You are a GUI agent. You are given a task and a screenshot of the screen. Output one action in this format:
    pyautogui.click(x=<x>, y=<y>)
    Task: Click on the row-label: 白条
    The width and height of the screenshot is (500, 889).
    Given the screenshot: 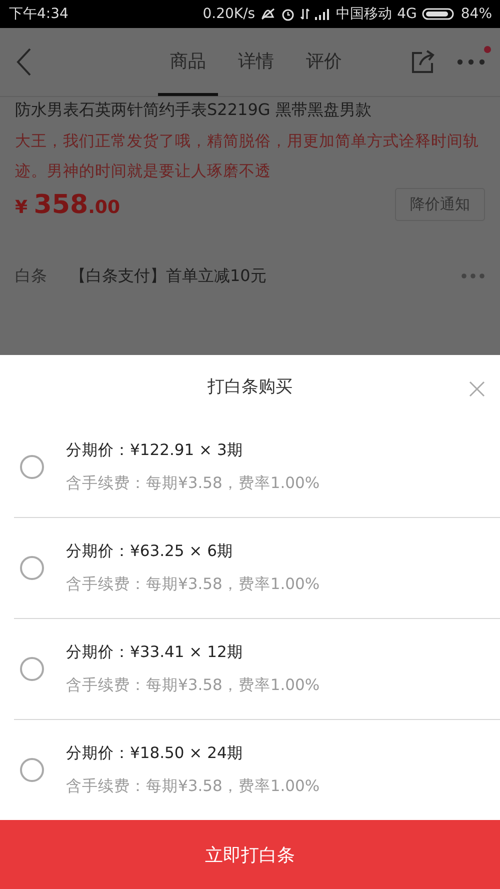 What is the action you would take?
    pyautogui.click(x=31, y=276)
    